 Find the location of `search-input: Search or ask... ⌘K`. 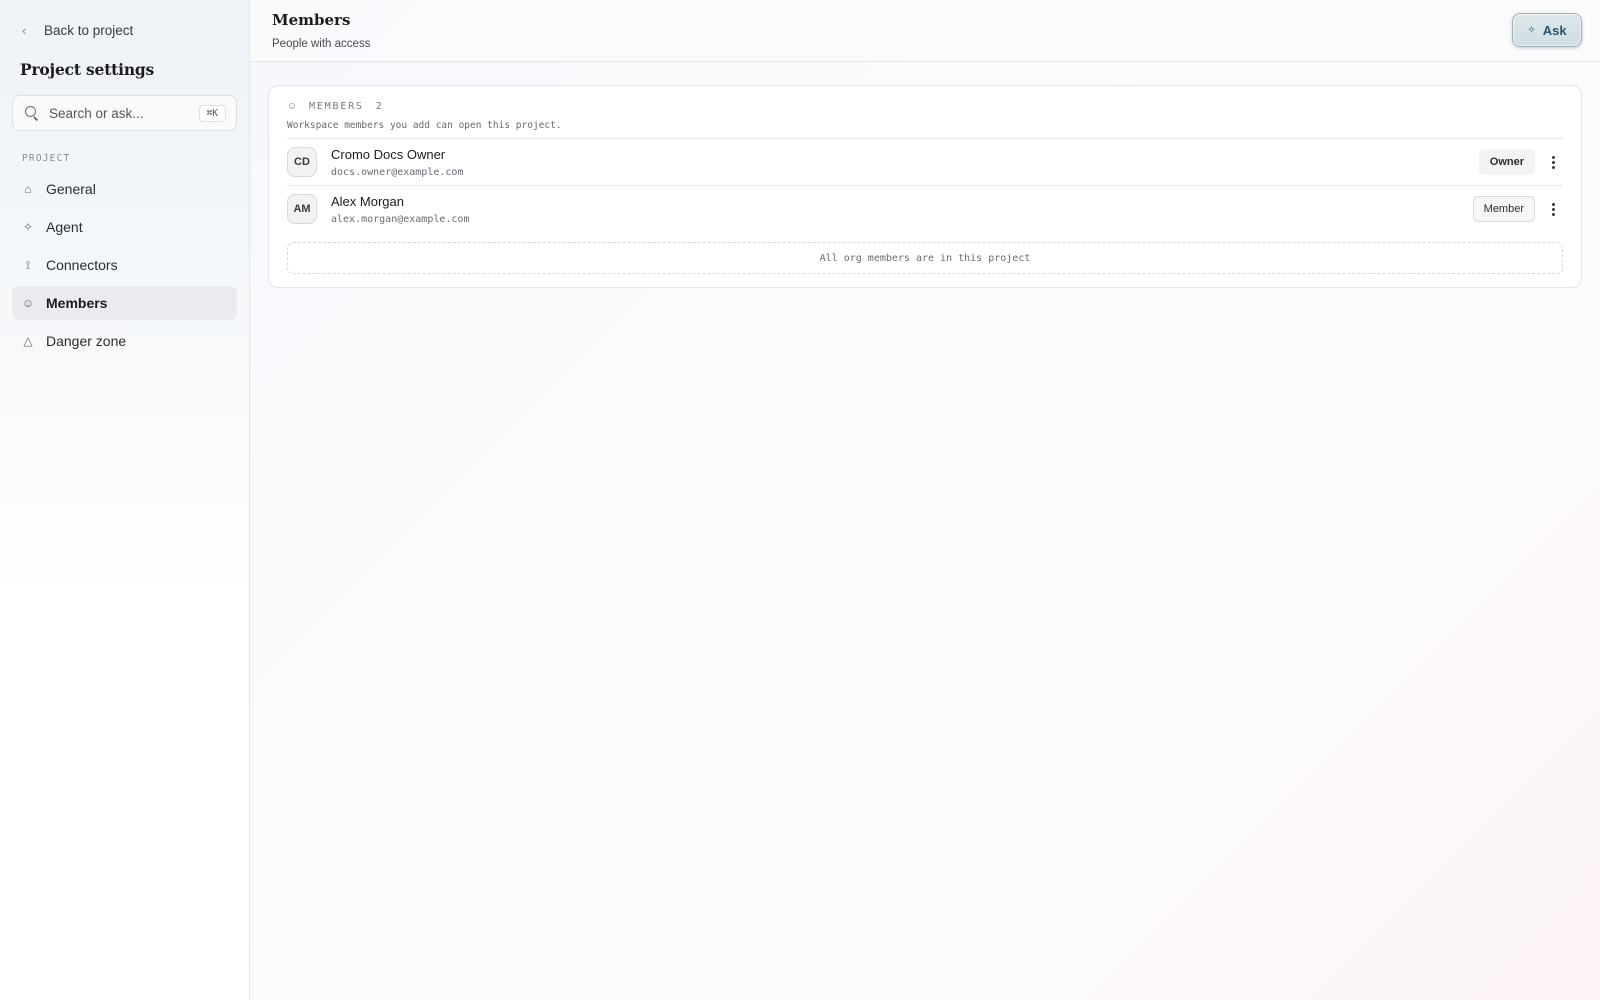

search-input: Search or ask... ⌘K is located at coordinates (124, 113).